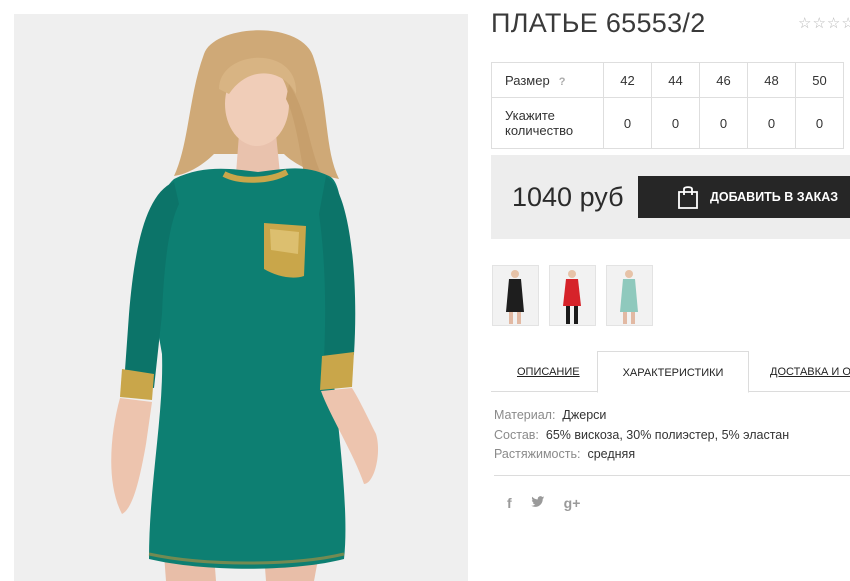  I want to click on spec-key: Материал:, so click(525, 415).